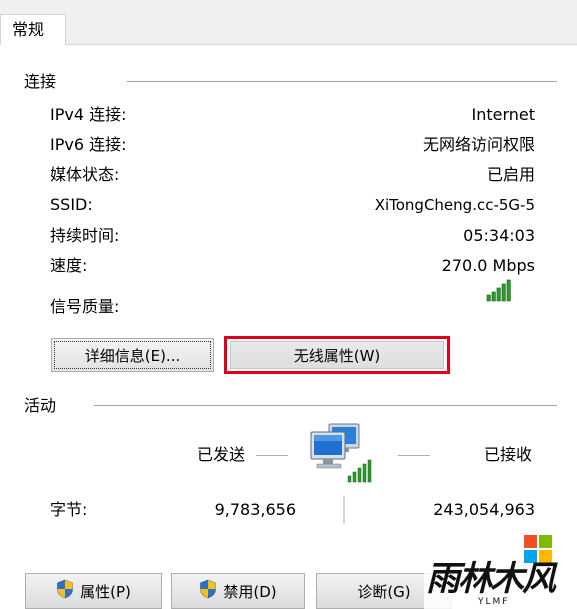  Describe the element at coordinates (69, 509) in the screenshot. I see `bytes-label: 字节:` at that location.